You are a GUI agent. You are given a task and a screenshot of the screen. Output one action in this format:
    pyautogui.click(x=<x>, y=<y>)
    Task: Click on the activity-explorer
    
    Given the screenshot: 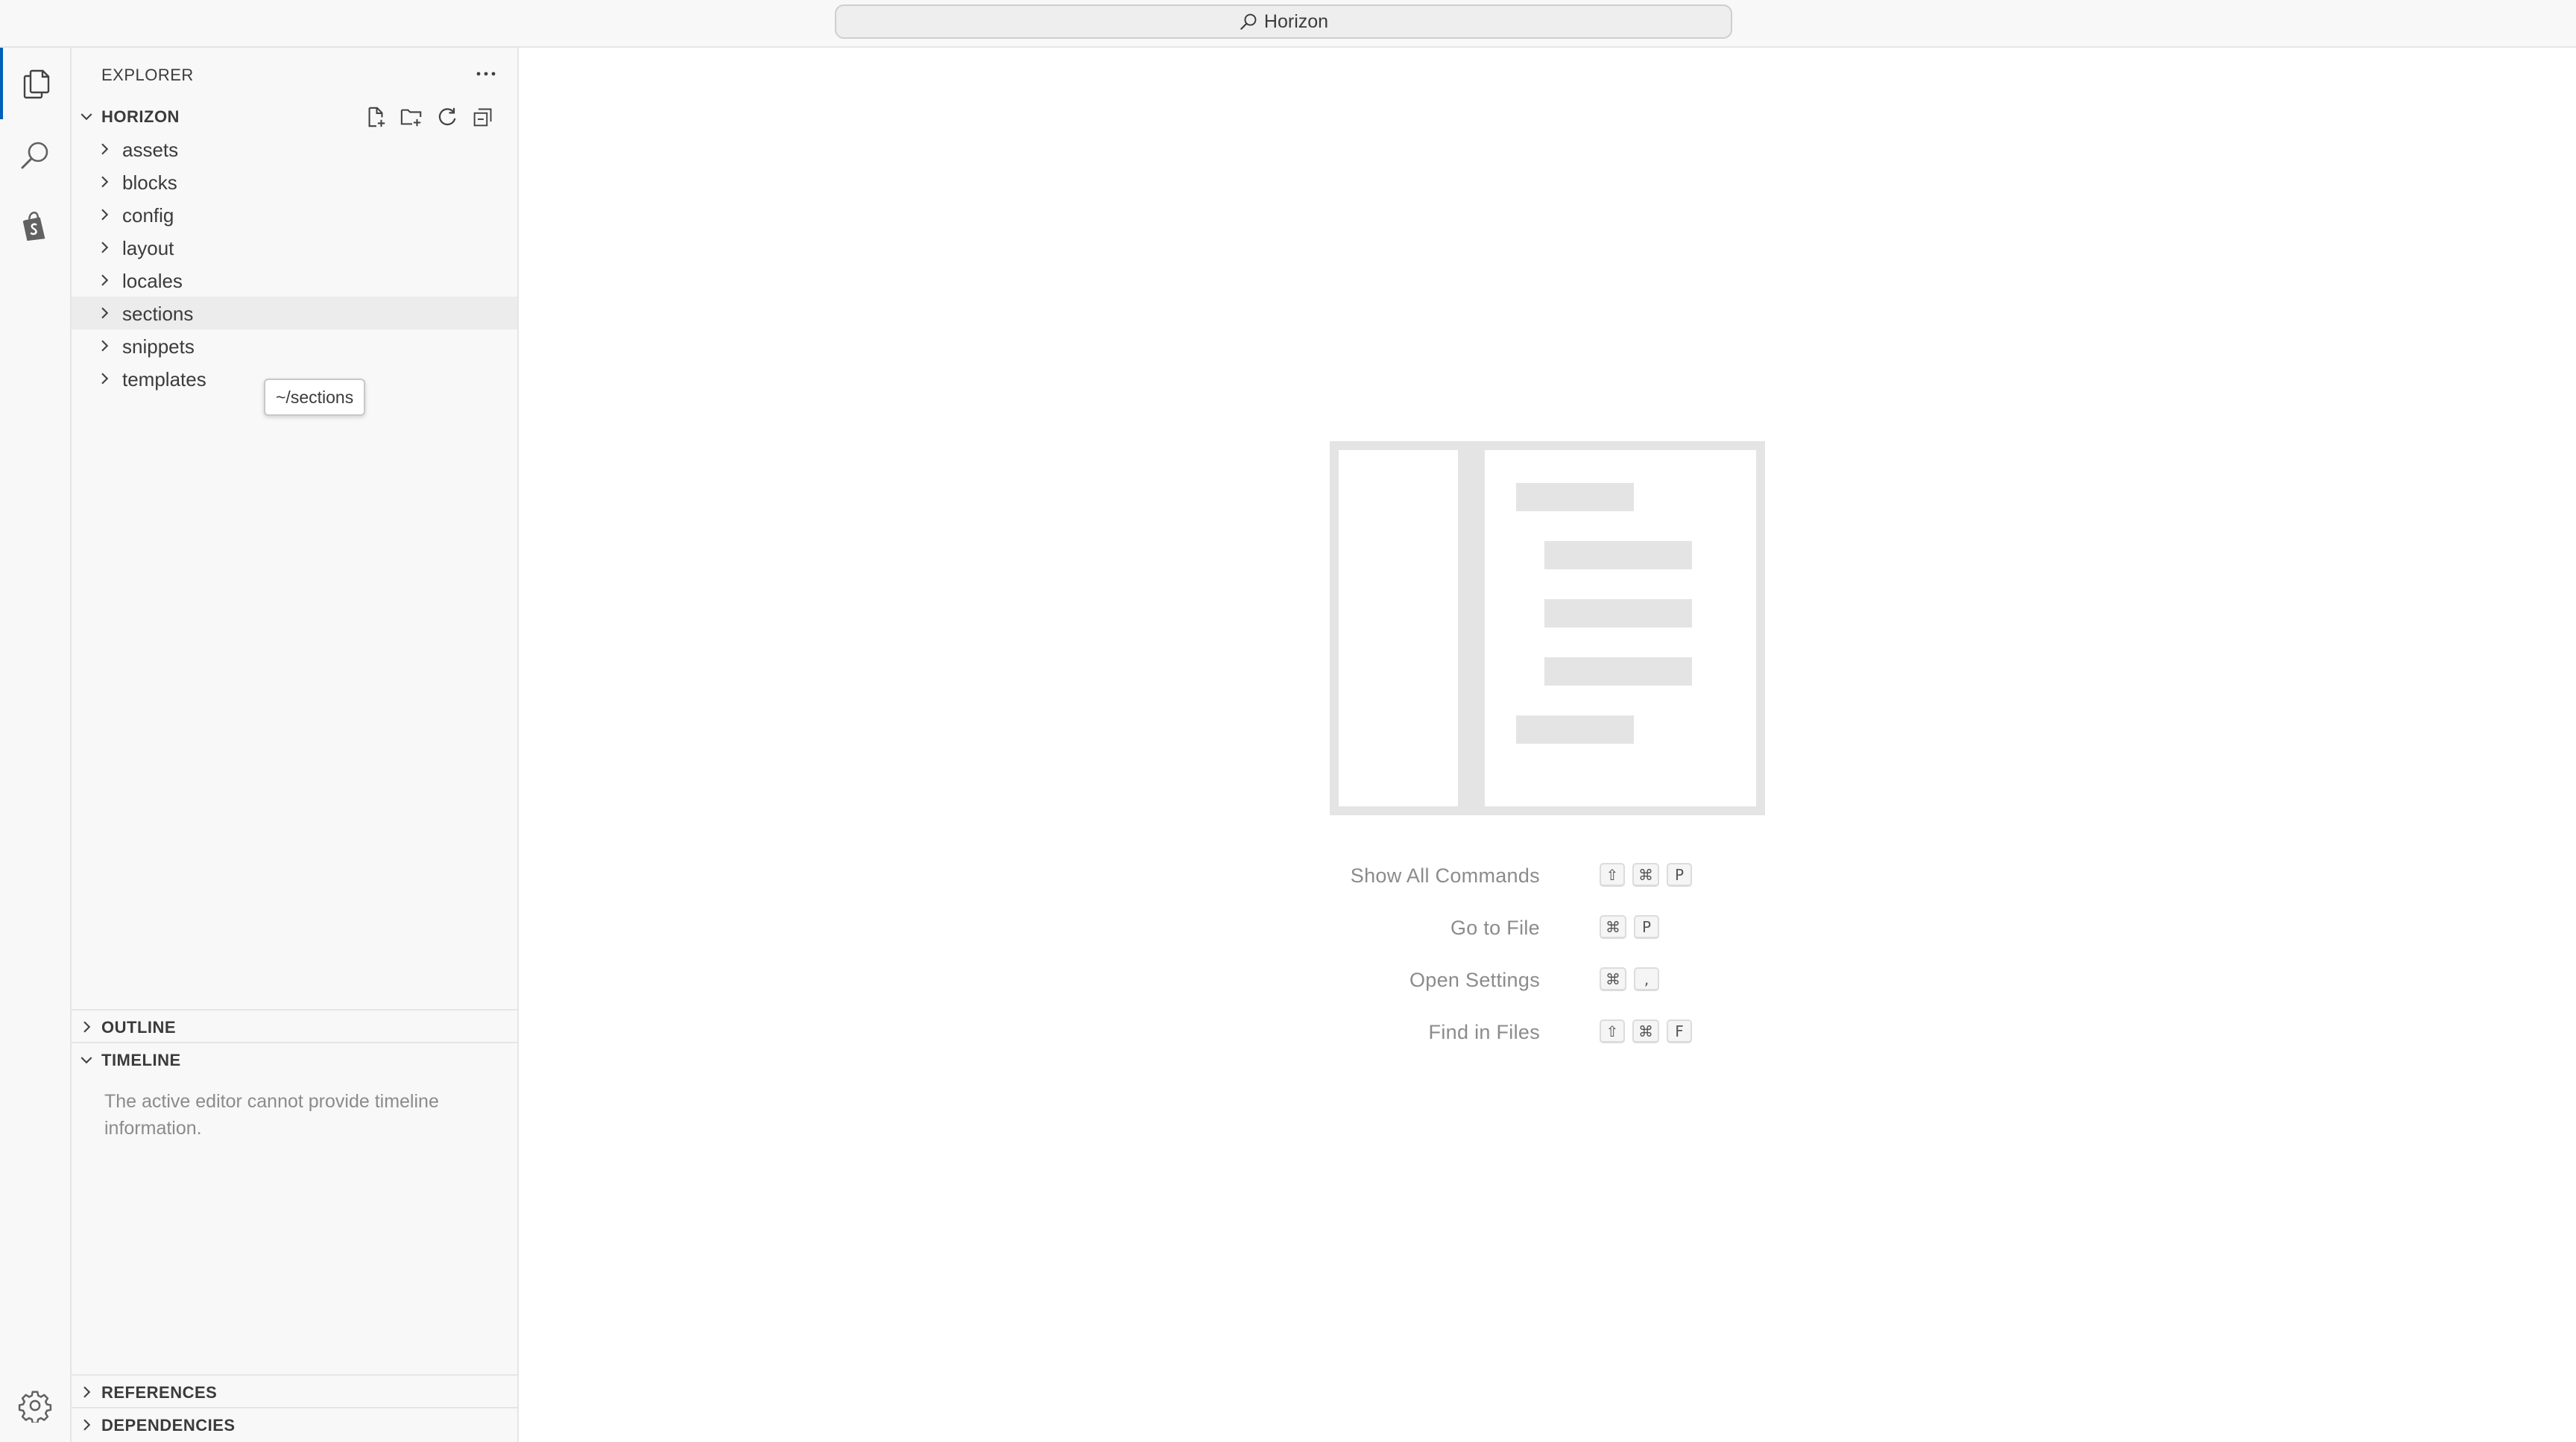 What is the action you would take?
    pyautogui.click(x=35, y=83)
    